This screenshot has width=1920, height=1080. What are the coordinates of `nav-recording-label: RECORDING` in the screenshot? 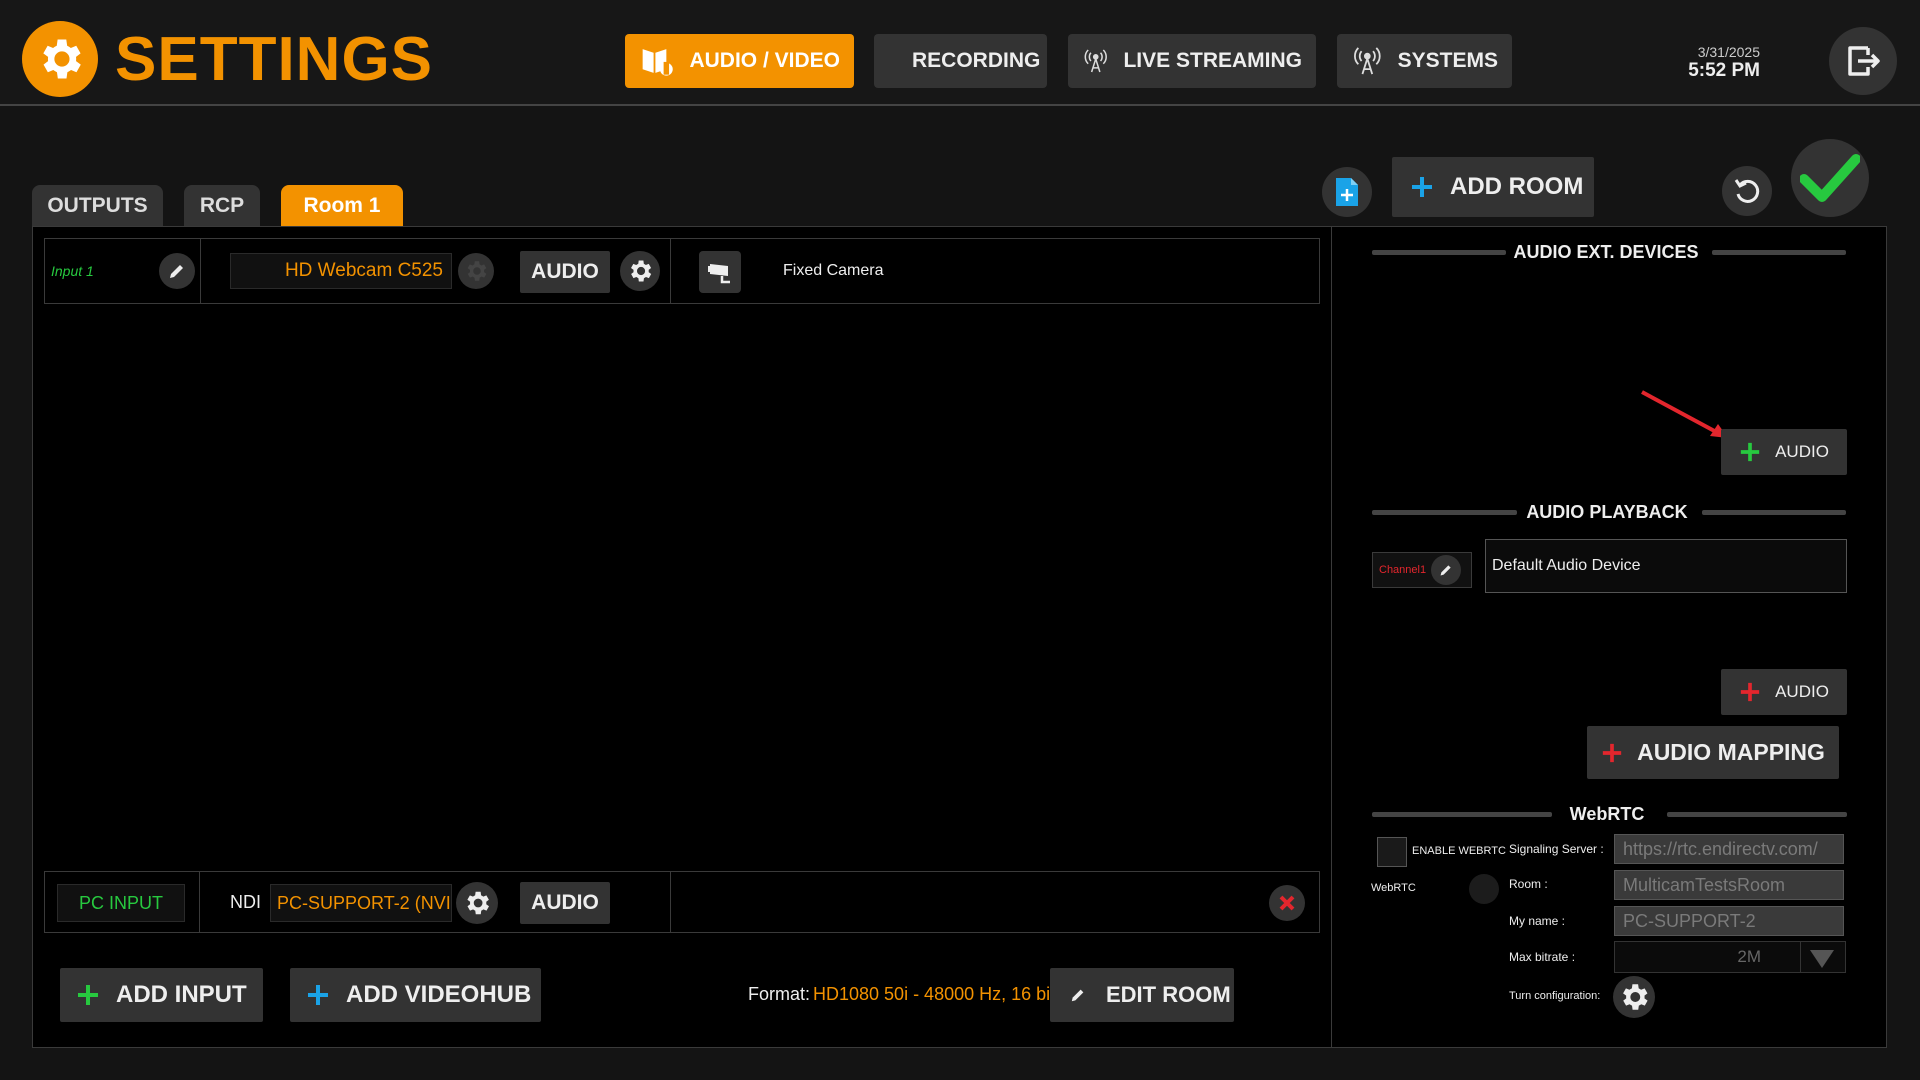 It's located at (976, 60).